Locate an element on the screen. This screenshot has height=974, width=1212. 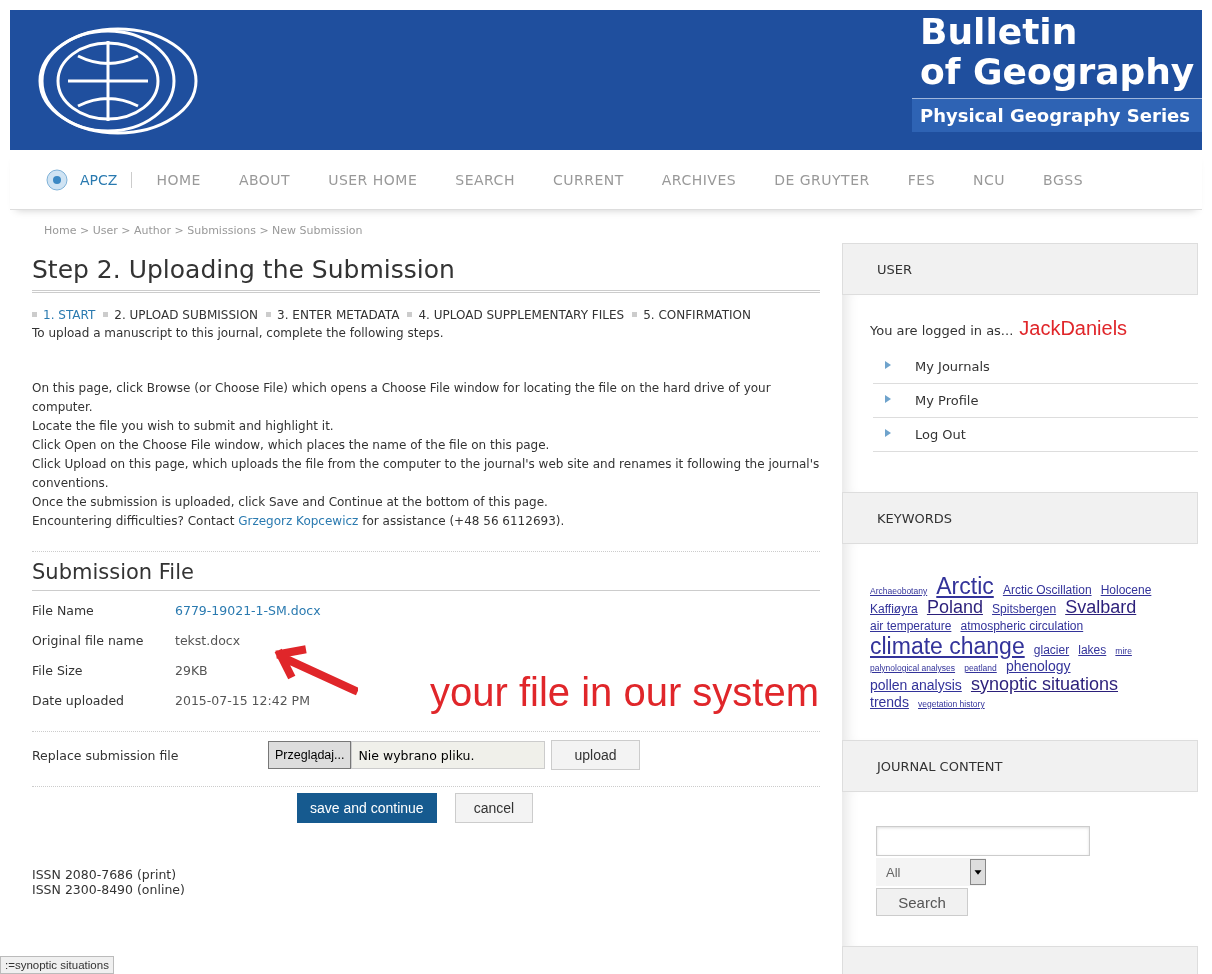
instruction-text: Click Open on the Choose File window, which places the name of the file on this page. is located at coordinates (291, 445).